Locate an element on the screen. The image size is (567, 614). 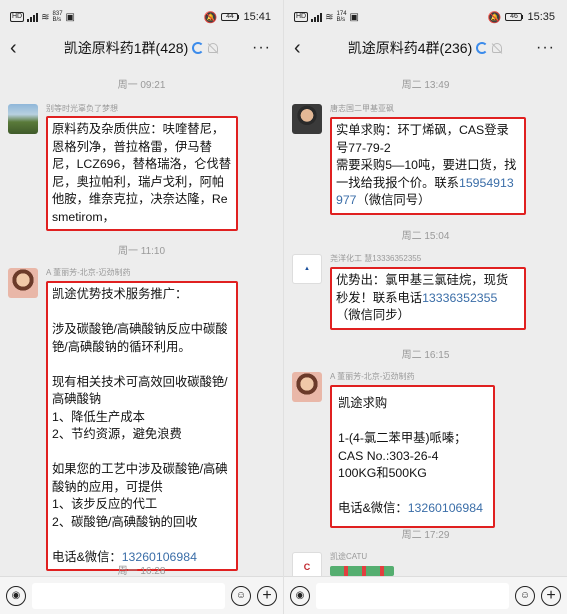
chat-header: ‹ 凯途原料药1群(428) ··· is located at coordinates (141, 48).